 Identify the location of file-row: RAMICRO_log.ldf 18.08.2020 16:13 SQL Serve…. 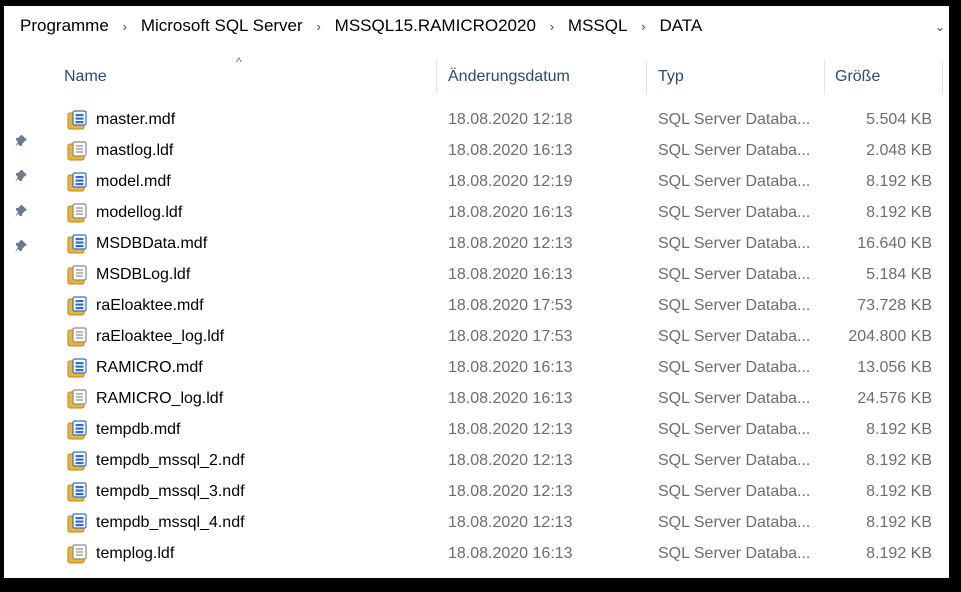
(493, 398).